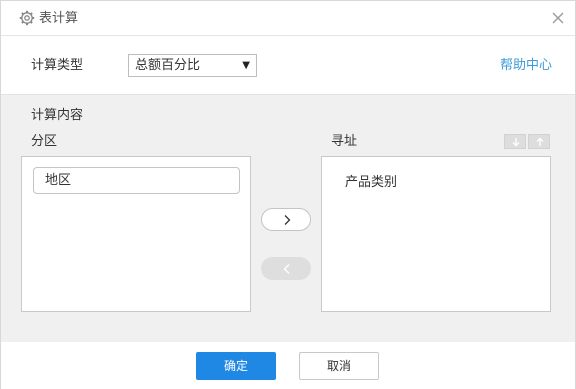  I want to click on calc-type-label: 计算类型, so click(57, 65).